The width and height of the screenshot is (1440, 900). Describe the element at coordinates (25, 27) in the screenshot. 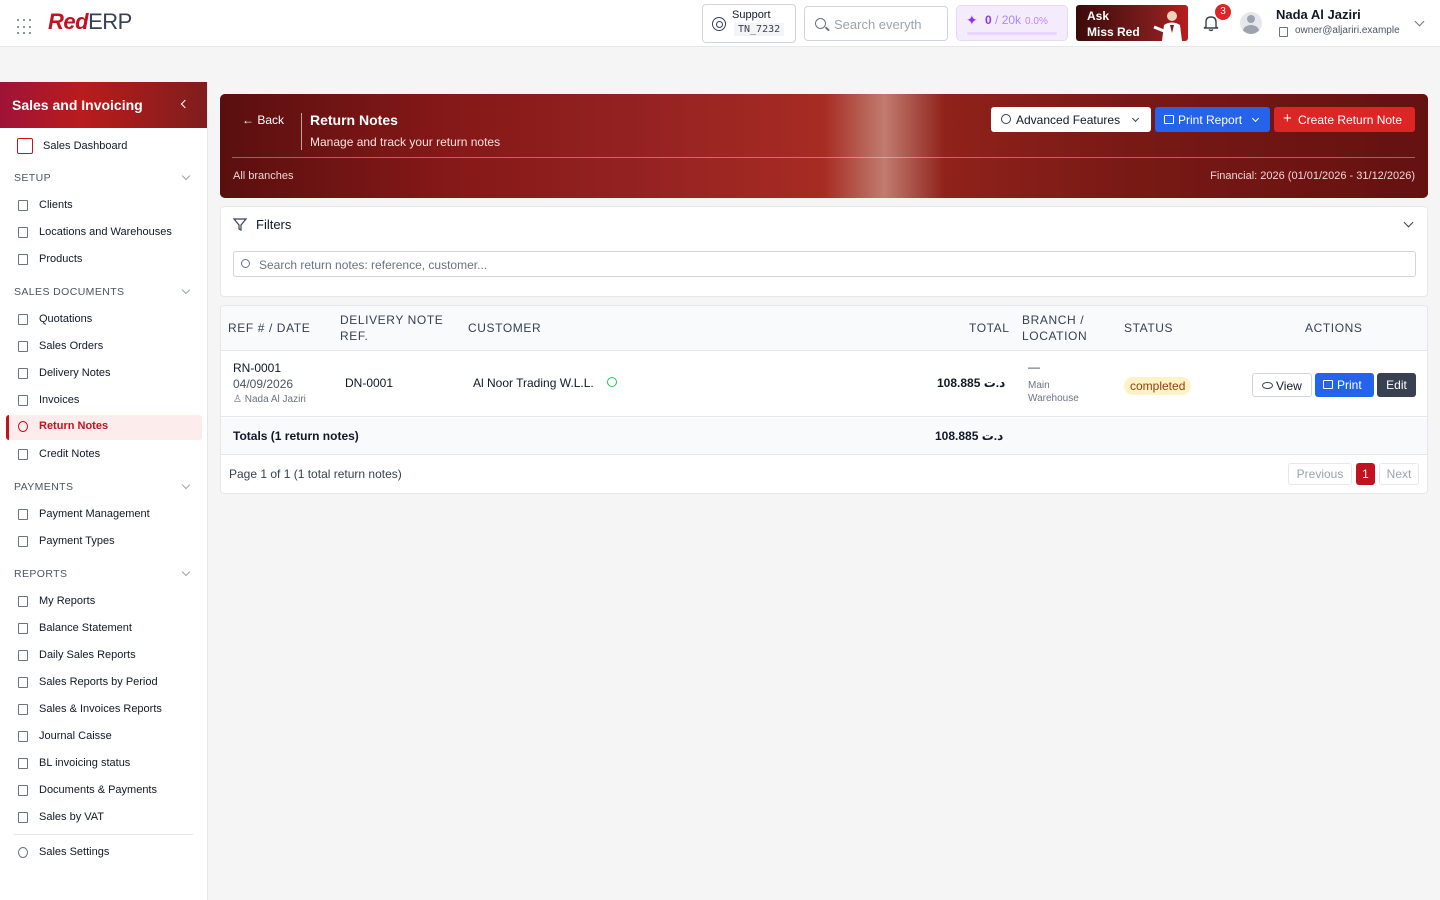

I see `apps-grid-icon` at that location.